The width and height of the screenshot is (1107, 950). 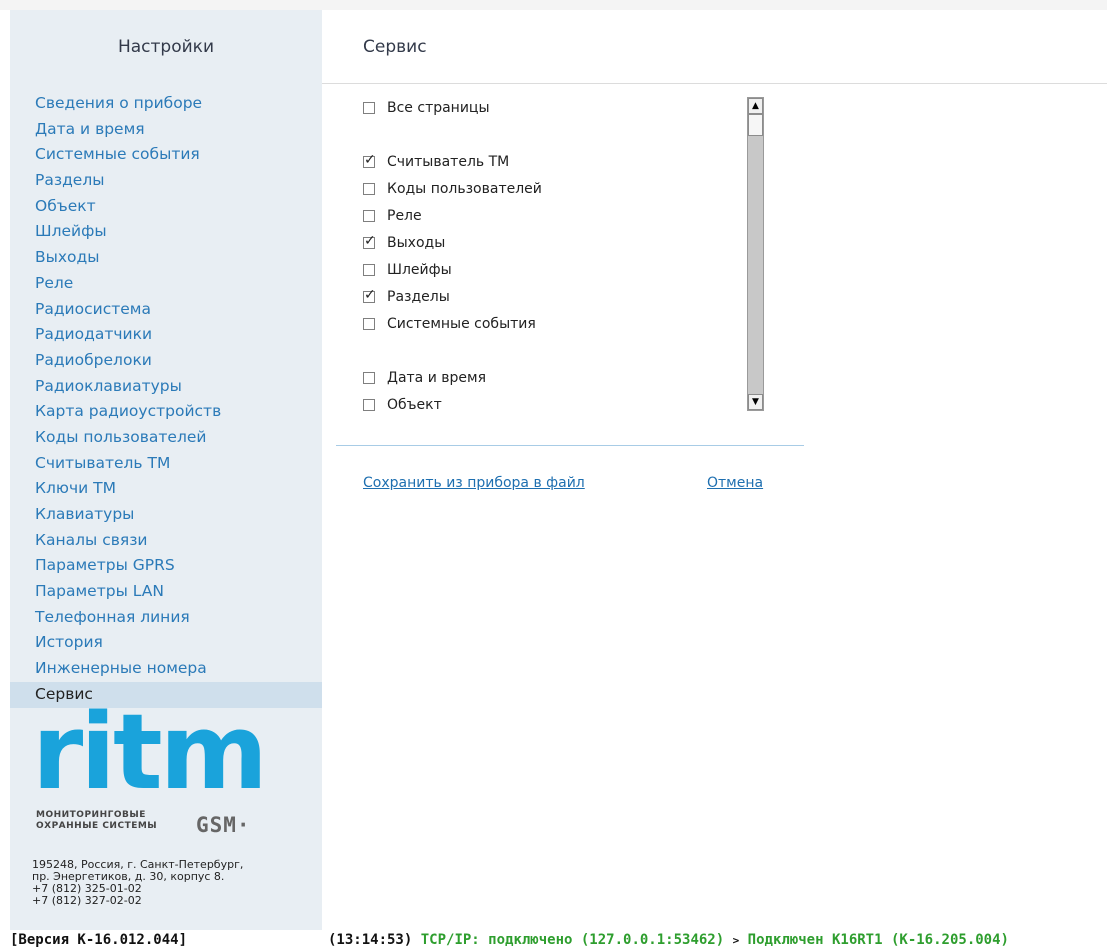 What do you see at coordinates (755, 106) in the screenshot?
I see `scroll-up-button: ▲` at bounding box center [755, 106].